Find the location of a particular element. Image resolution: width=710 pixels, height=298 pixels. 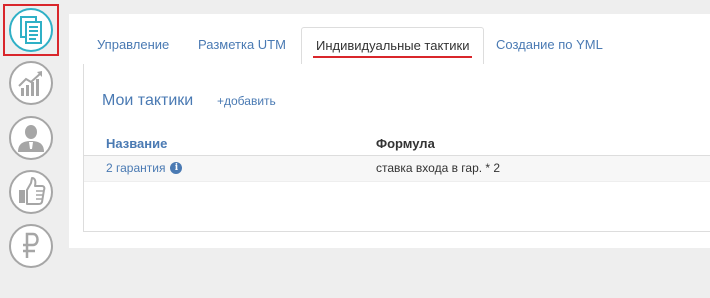

column-header-formula: Формула is located at coordinates (405, 143).